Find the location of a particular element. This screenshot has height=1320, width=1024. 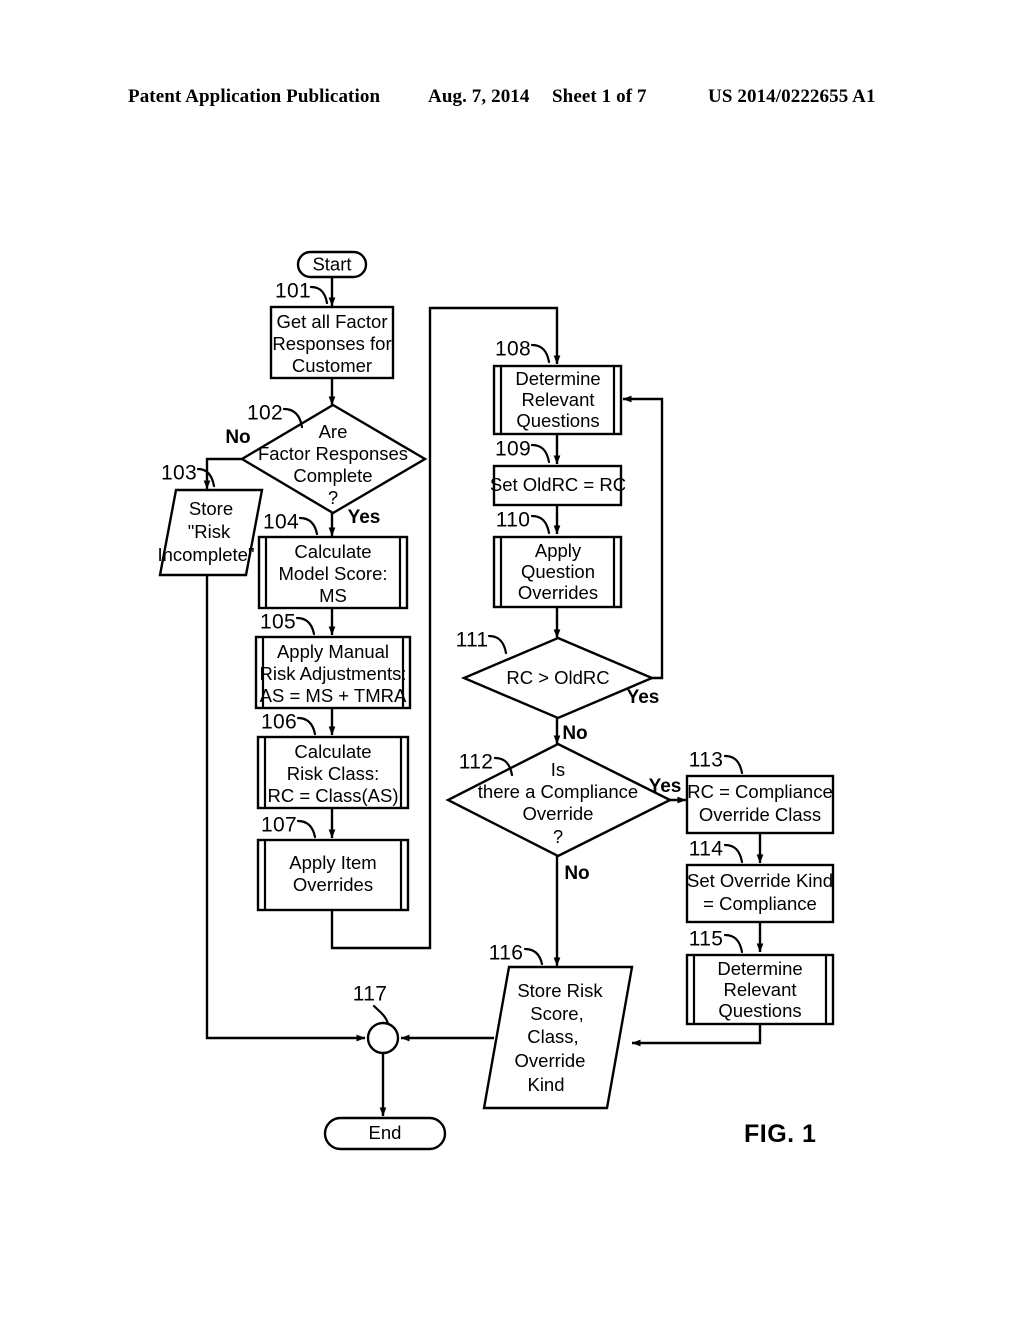

node-103-line-1: Store is located at coordinates (211, 508).